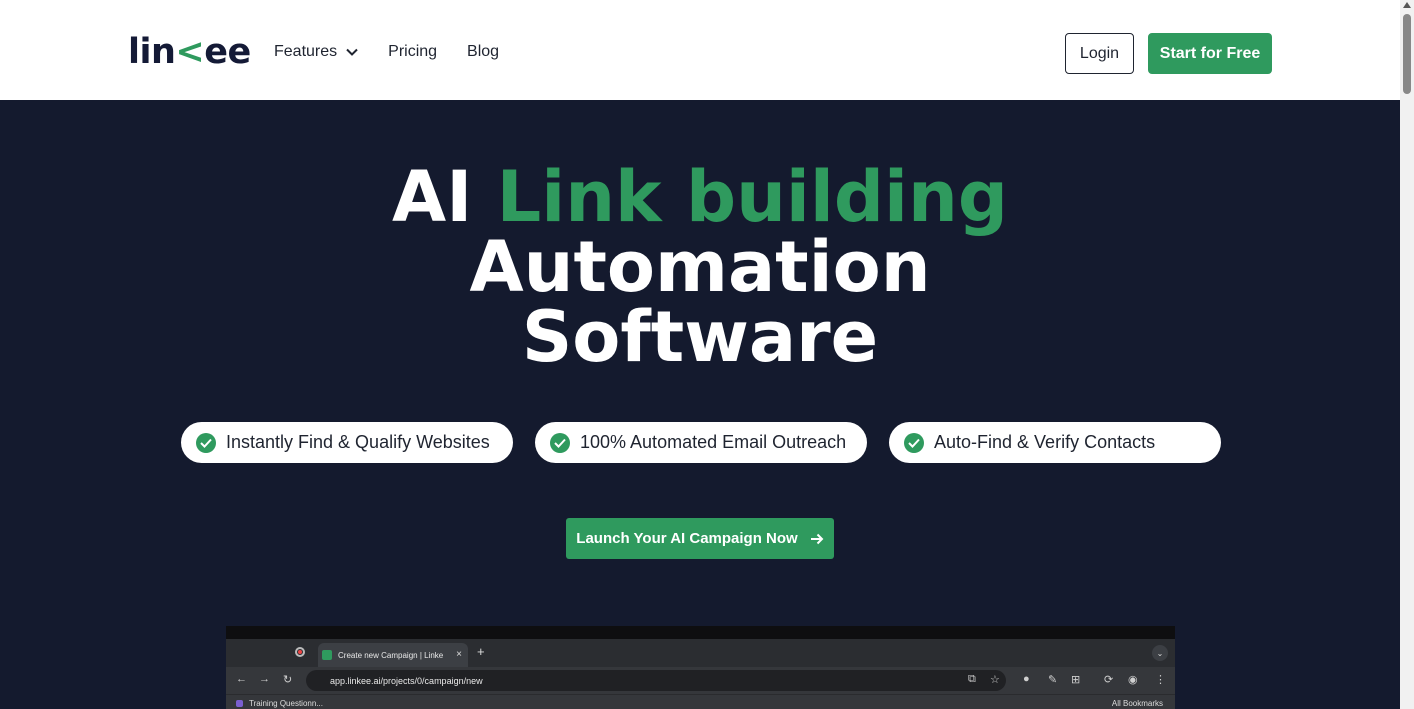 The image size is (1414, 709). I want to click on arrow-right-icon, so click(817, 538).